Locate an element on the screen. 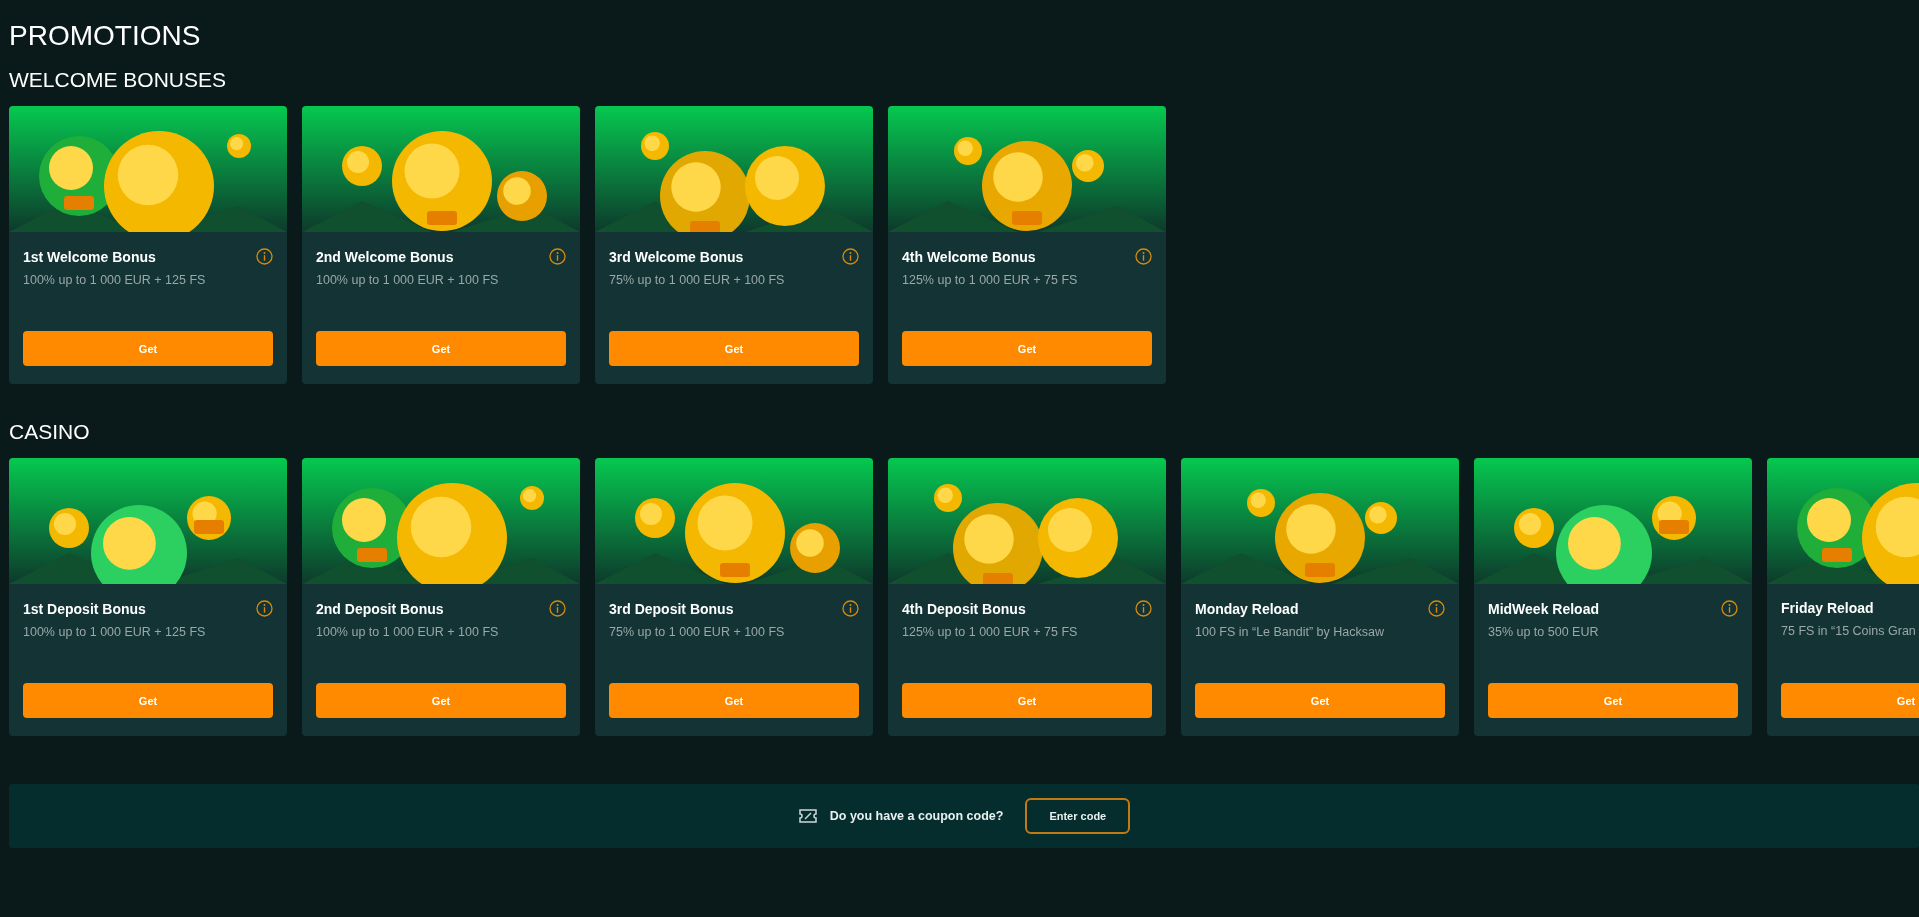 This screenshot has height=917, width=1919. coupon-question: Do you have a coupon code? is located at coordinates (916, 816).